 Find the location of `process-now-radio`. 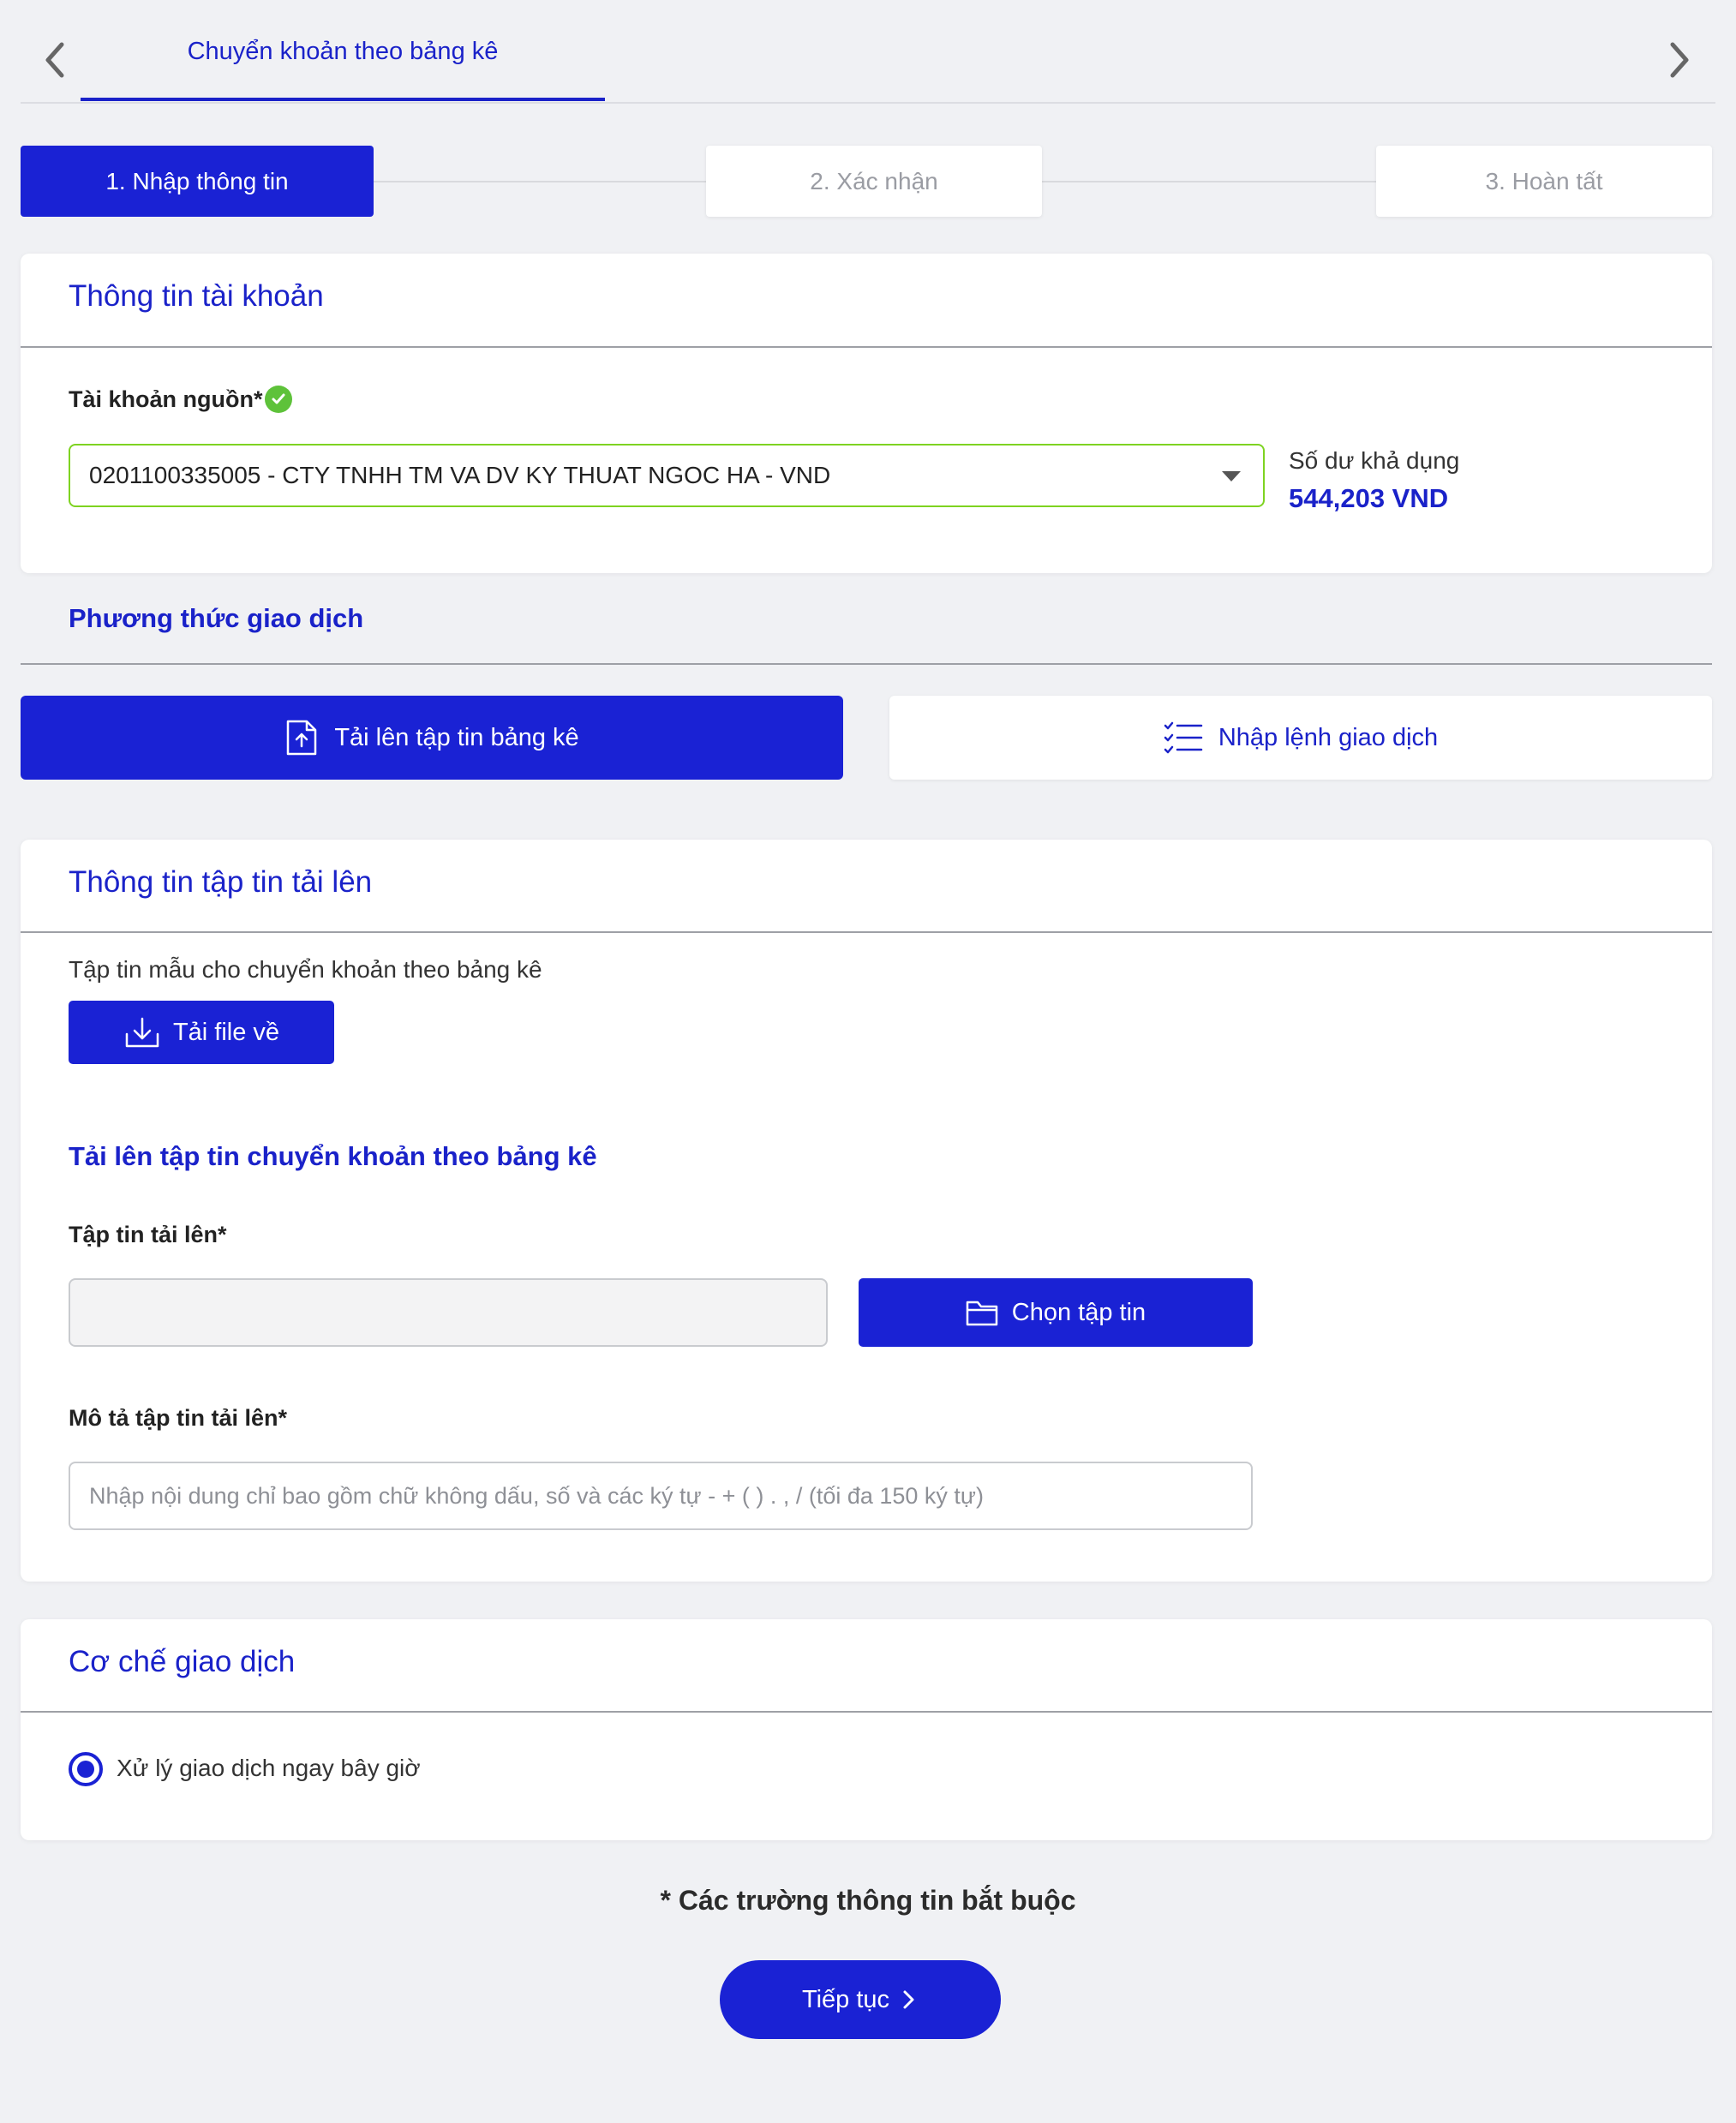

process-now-radio is located at coordinates (86, 1769).